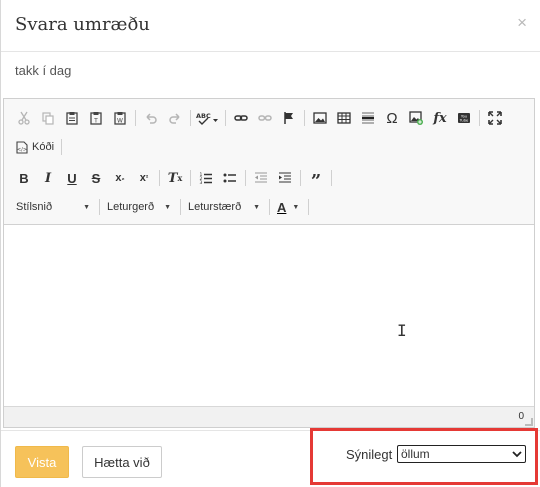  I want to click on horizontal-line-icon, so click(368, 118).